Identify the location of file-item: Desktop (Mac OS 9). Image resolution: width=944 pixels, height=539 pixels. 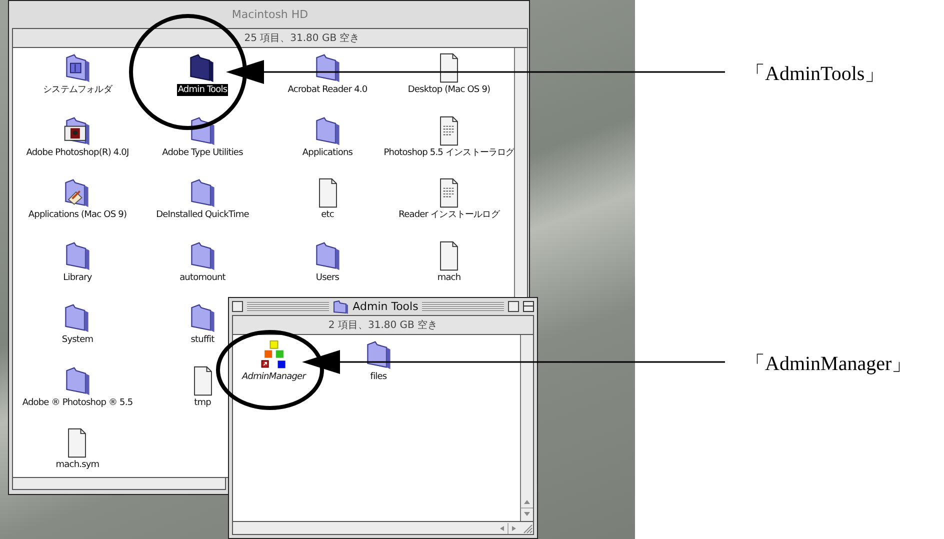
(449, 74).